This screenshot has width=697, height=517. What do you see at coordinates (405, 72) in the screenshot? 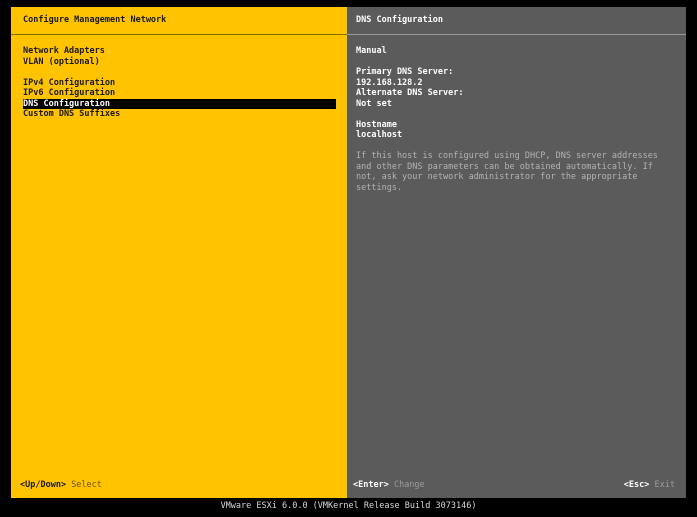
I see `primary-dns-label: Primary DNS Server:` at bounding box center [405, 72].